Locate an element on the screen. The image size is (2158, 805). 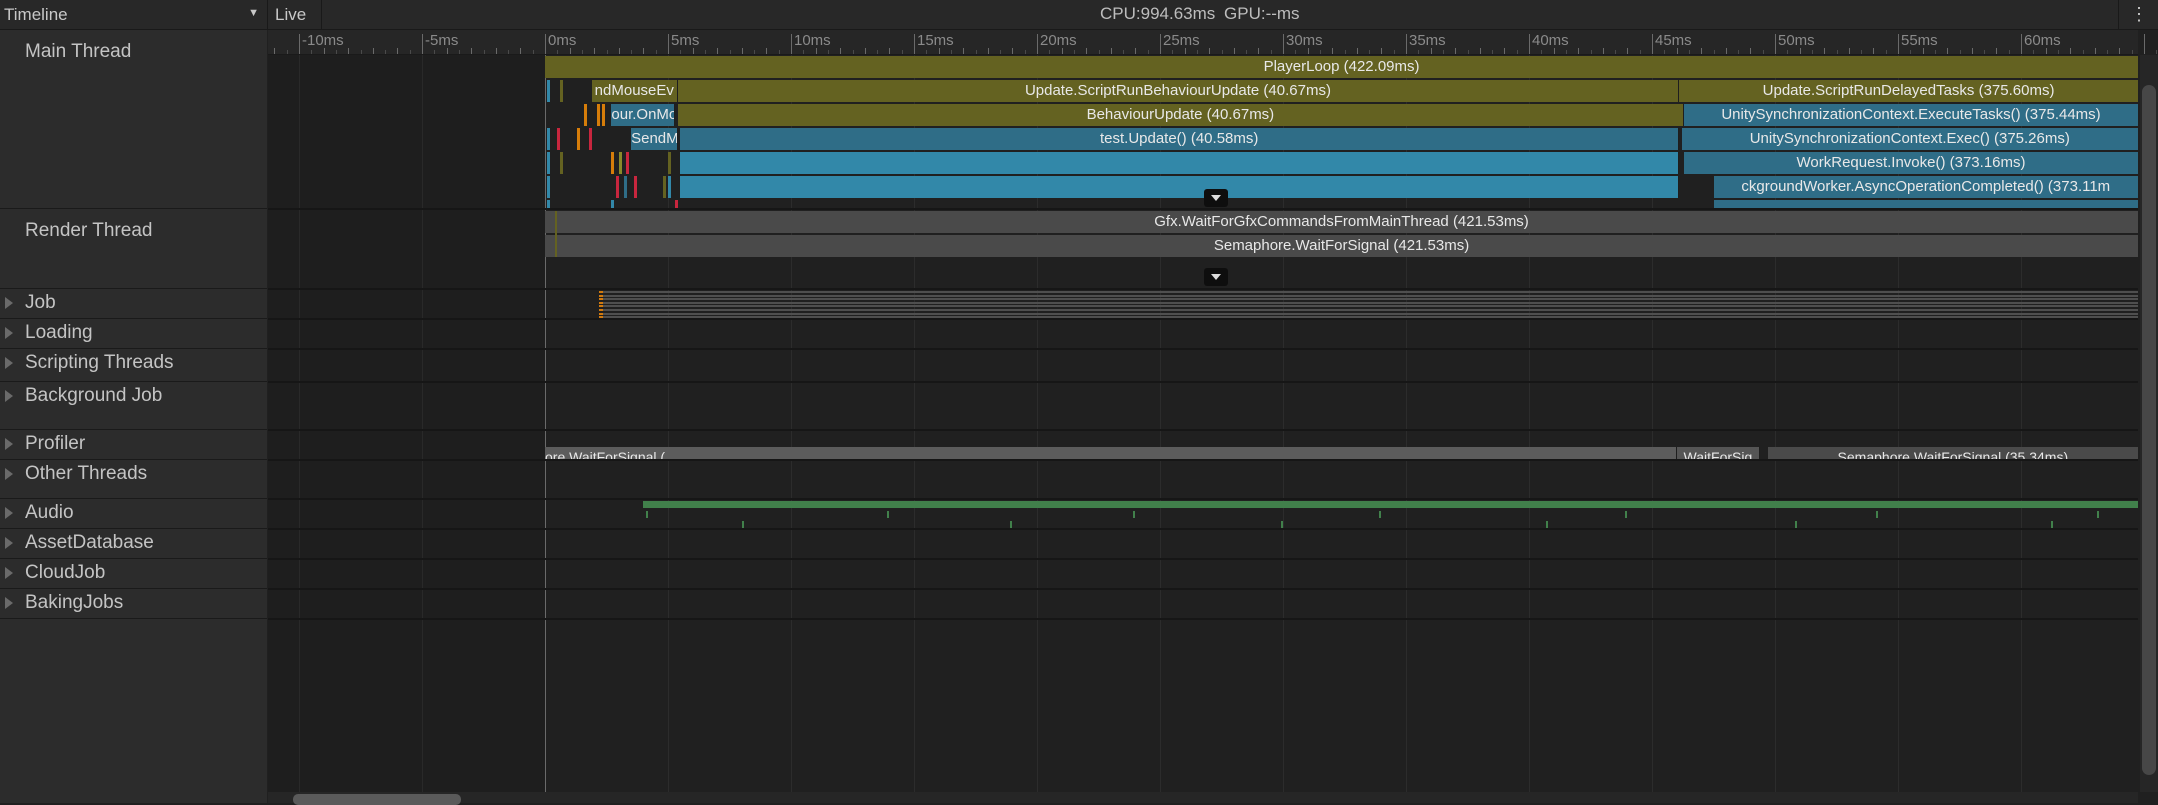
main-thread-sample: ndMouseEv is located at coordinates (634, 91).